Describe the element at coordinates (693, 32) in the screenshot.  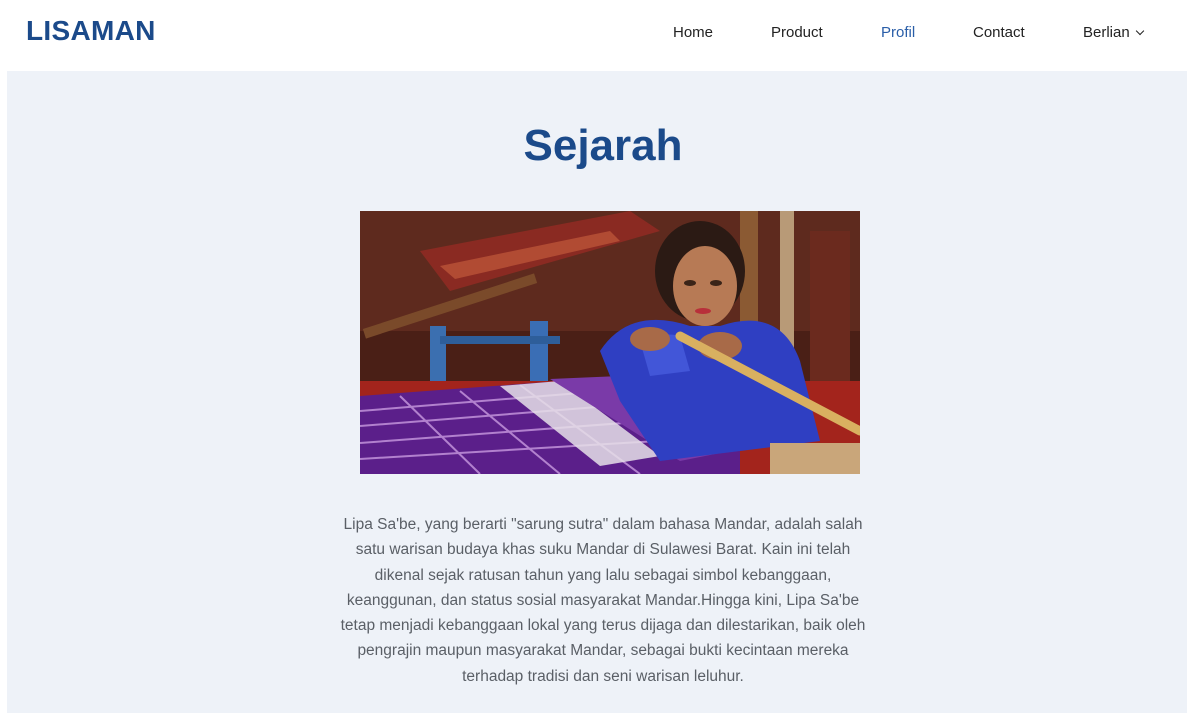
I see `nav-home: Home` at that location.